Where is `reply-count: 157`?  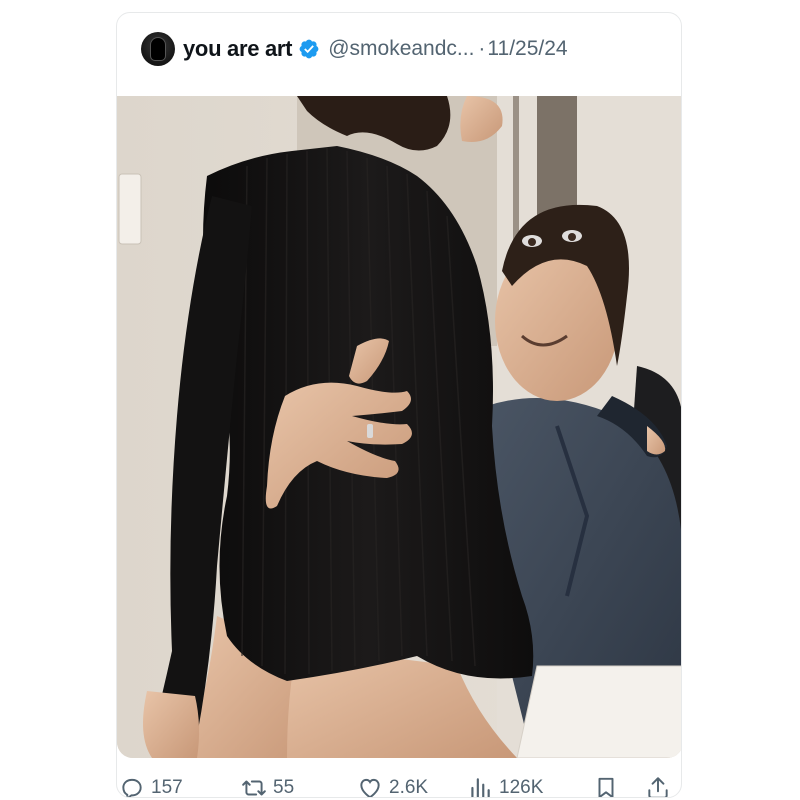
reply-count: 157 is located at coordinates (167, 787).